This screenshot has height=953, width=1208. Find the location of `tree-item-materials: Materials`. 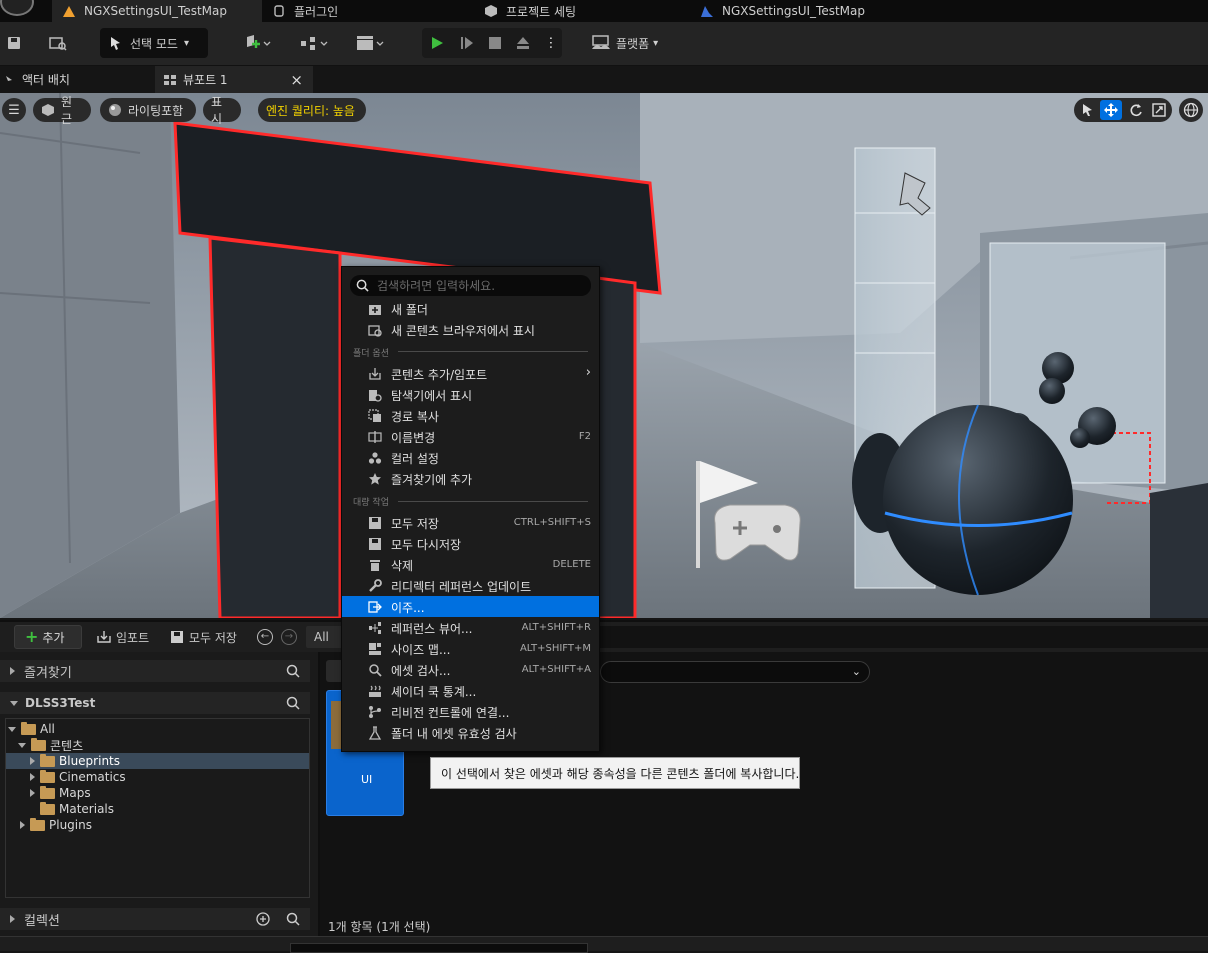

tree-item-materials: Materials is located at coordinates (77, 809).